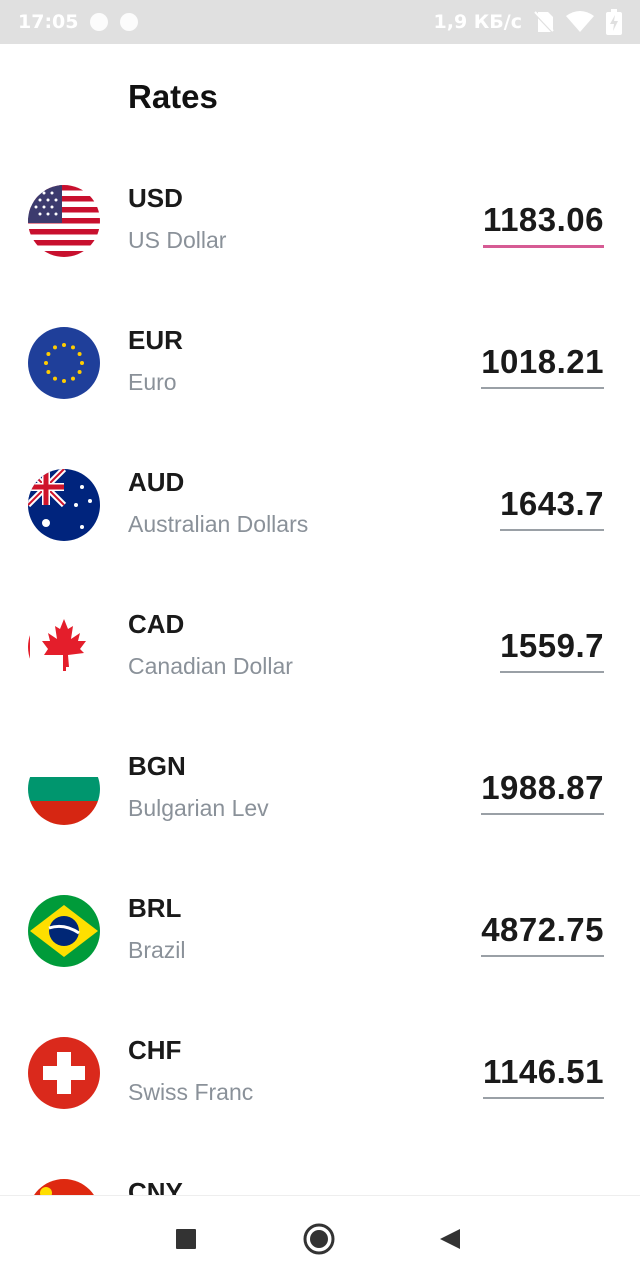 The height and width of the screenshot is (1280, 640). What do you see at coordinates (320, 930) in the screenshot?
I see `rate-row-brl: BRL Brazil 4872.75` at bounding box center [320, 930].